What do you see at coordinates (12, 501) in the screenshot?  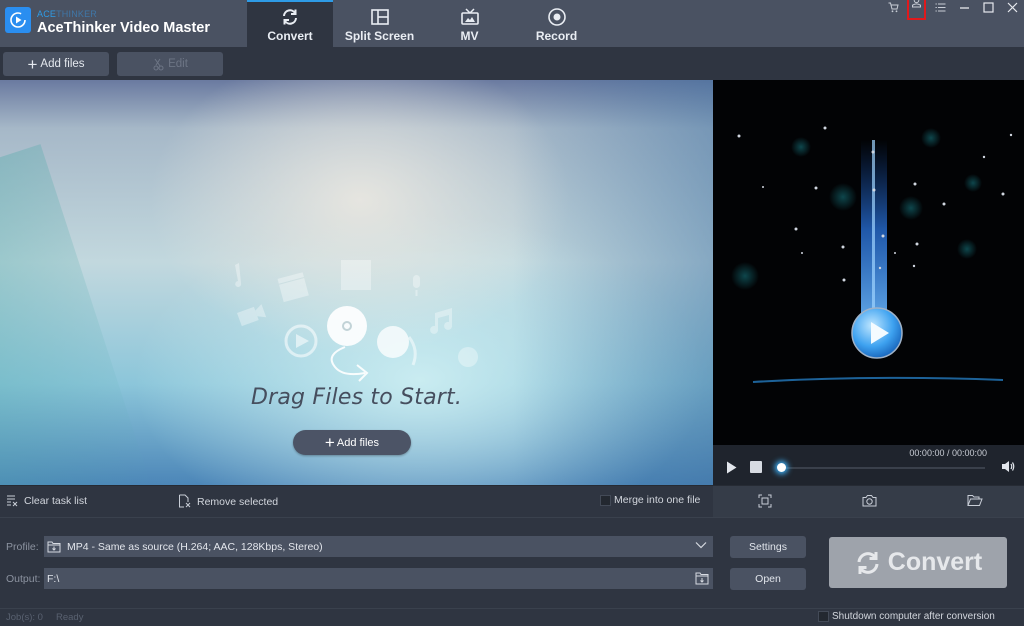 I see `clear-list-icon` at bounding box center [12, 501].